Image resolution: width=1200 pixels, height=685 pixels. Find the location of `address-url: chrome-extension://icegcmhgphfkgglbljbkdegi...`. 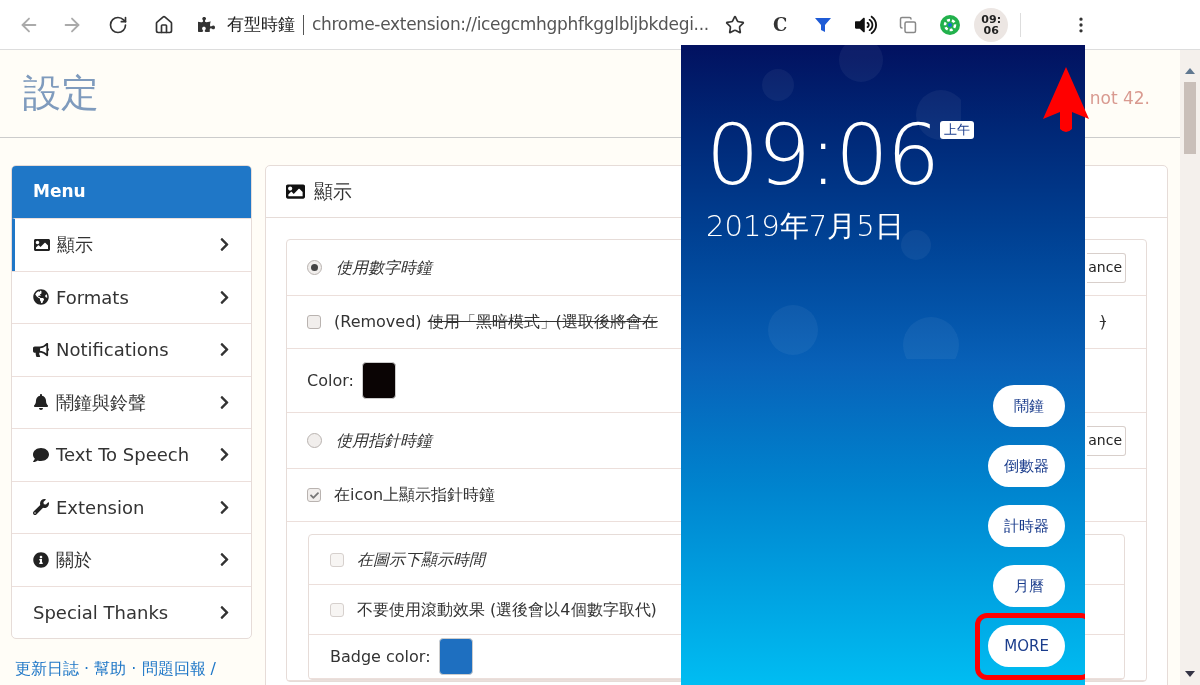

address-url: chrome-extension://icegcmhgphfkgglbljbkdegi... is located at coordinates (510, 24).